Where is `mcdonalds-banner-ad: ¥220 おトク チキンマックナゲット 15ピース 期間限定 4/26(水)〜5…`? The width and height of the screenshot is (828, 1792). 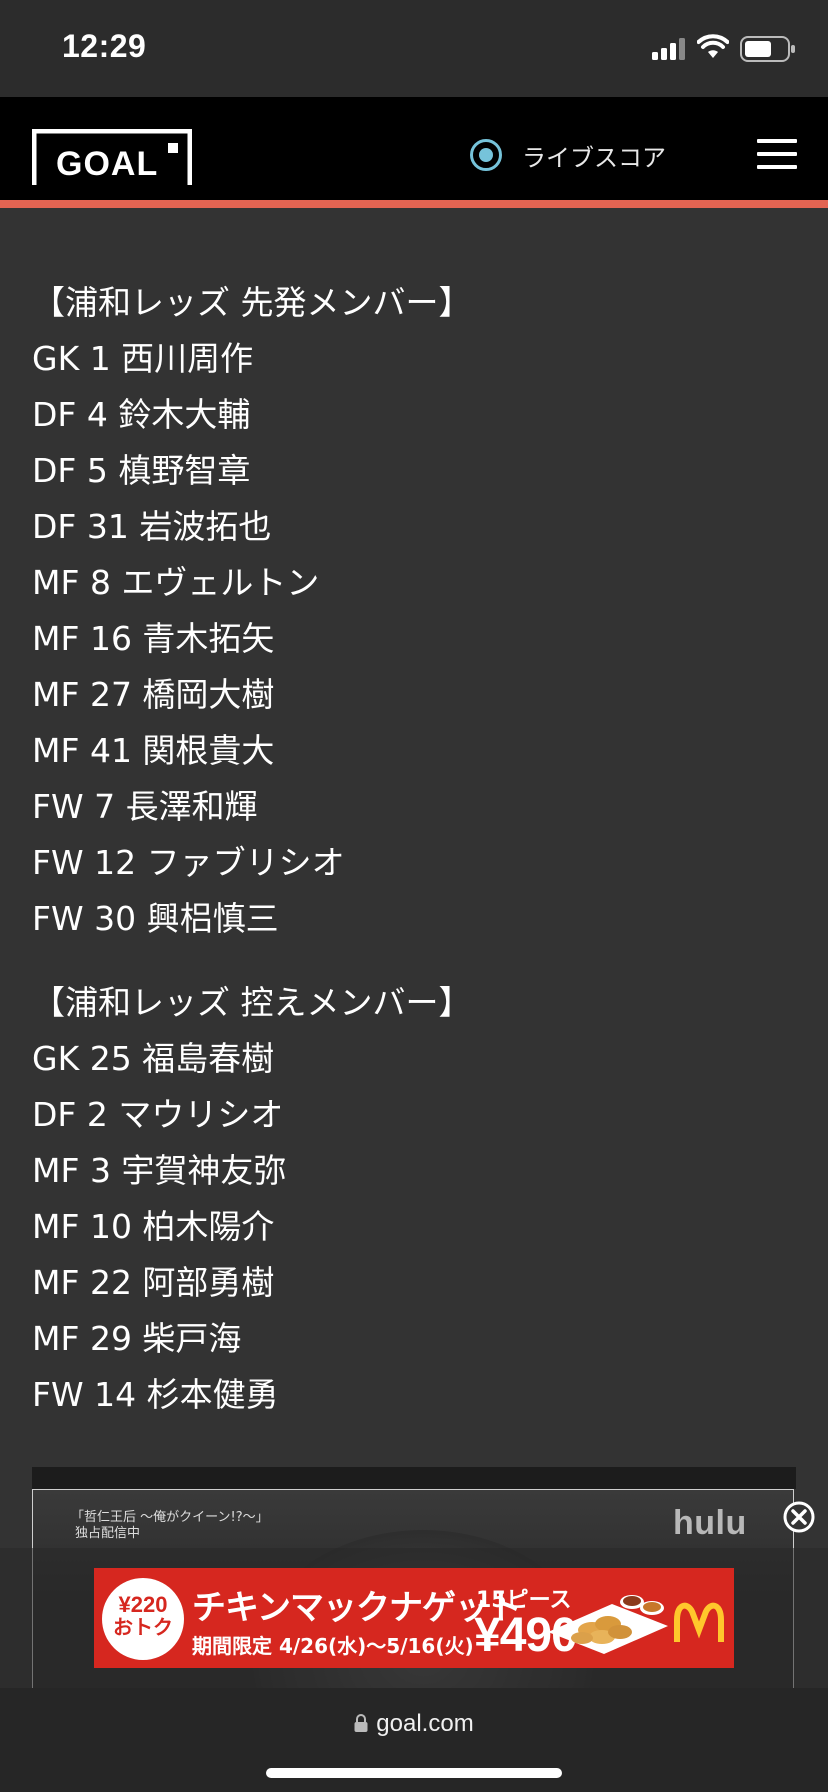
mcdonalds-banner-ad: ¥220 おトク チキンマックナゲット 15ピース 期間限定 4/26(水)〜5… is located at coordinates (414, 1618).